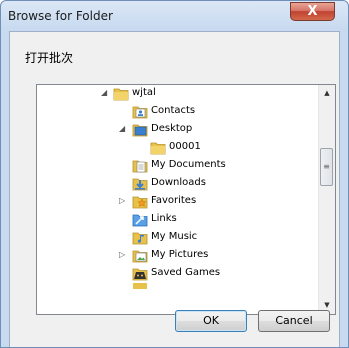  I want to click on tree-item-00001: 00001, so click(177, 148).